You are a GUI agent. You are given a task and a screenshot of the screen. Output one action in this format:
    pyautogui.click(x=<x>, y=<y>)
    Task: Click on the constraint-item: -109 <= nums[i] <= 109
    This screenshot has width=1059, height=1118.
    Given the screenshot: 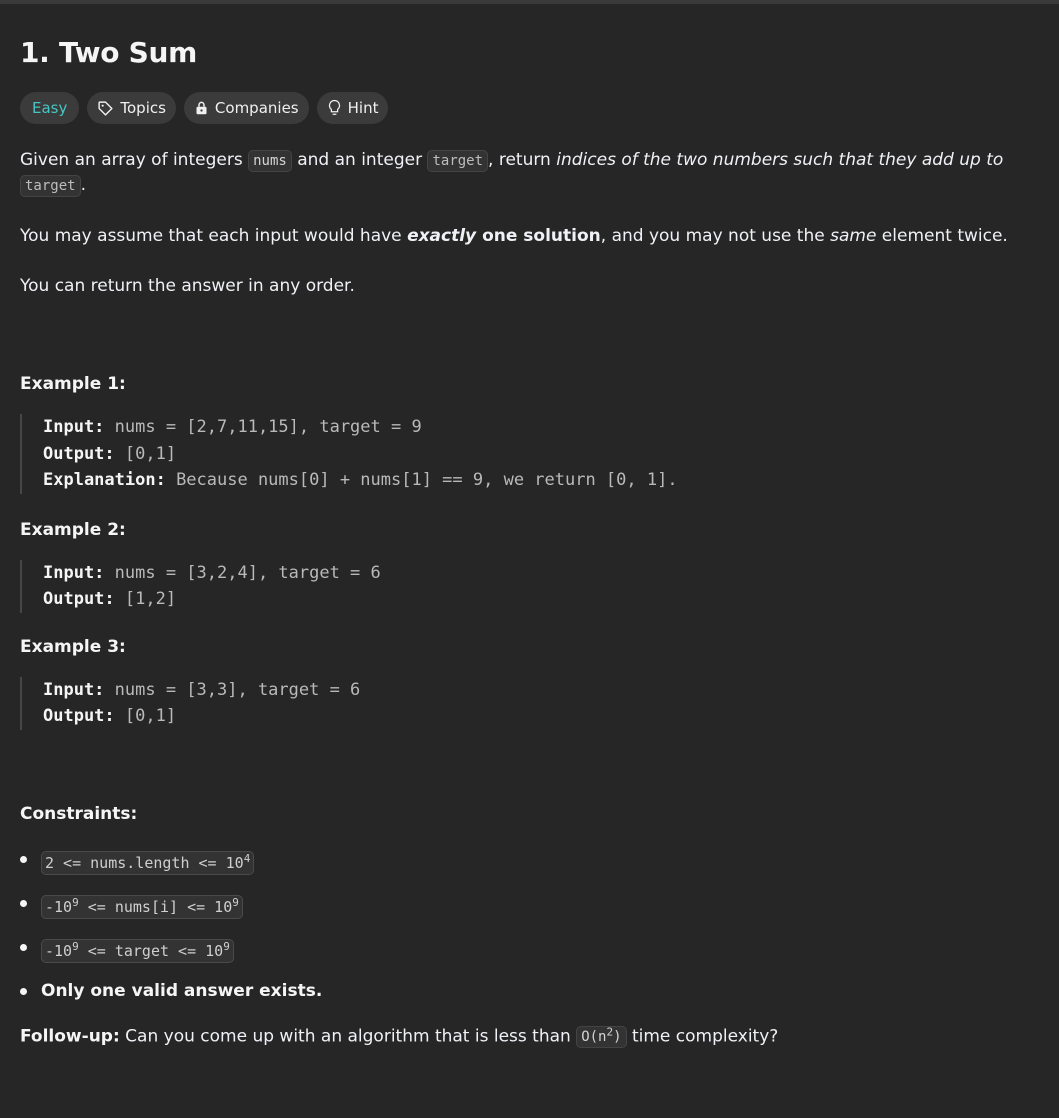 What is the action you would take?
    pyautogui.click(x=535, y=904)
    